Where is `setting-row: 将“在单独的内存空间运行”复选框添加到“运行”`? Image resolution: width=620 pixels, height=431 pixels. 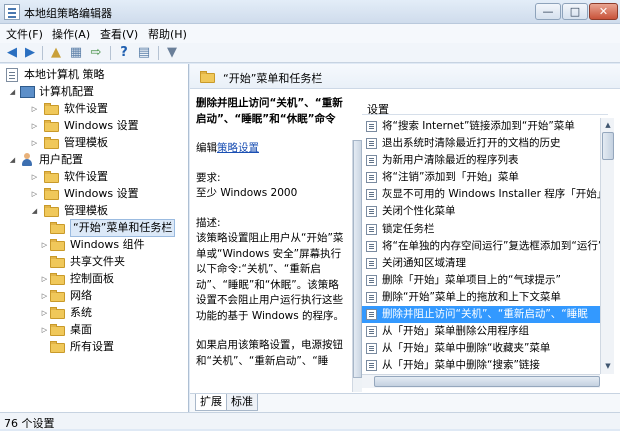 setting-row: 将“在单独的内存空间运行”复选框添加到“运行” is located at coordinates (481, 246).